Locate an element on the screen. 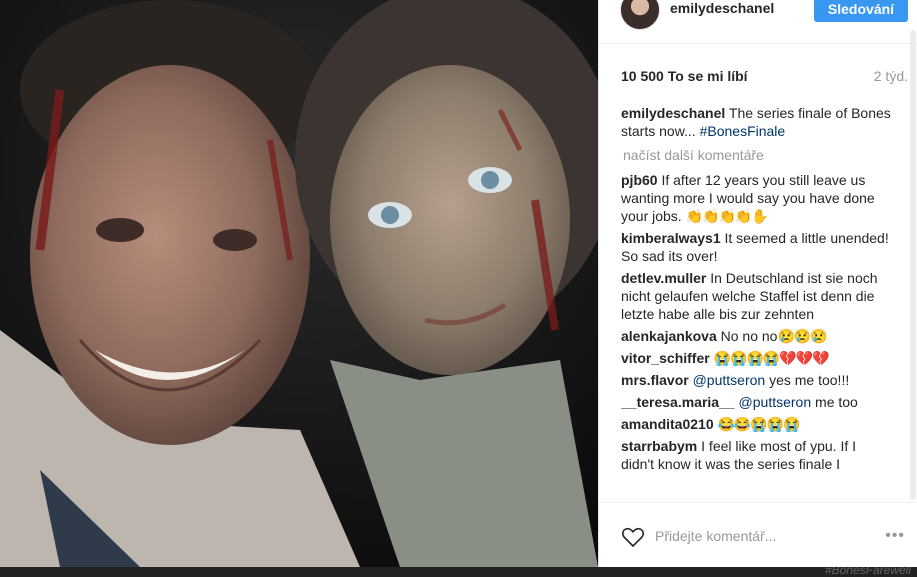 The image size is (917, 577). comments-scrollbar is located at coordinates (913, 266).